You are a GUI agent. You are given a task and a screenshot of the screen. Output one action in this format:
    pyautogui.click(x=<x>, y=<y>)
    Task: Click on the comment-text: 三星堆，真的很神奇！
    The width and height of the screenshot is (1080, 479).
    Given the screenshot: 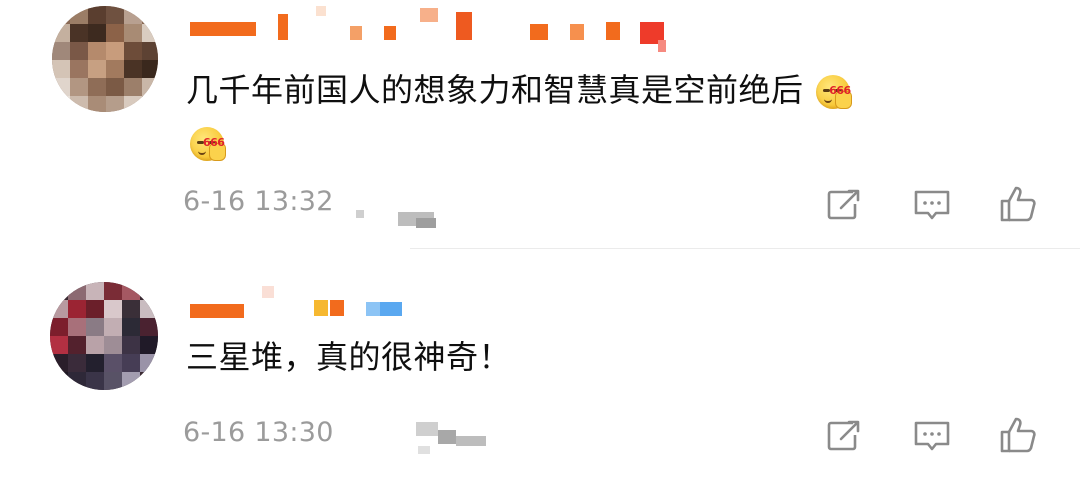 What is the action you would take?
    pyautogui.click(x=348, y=357)
    